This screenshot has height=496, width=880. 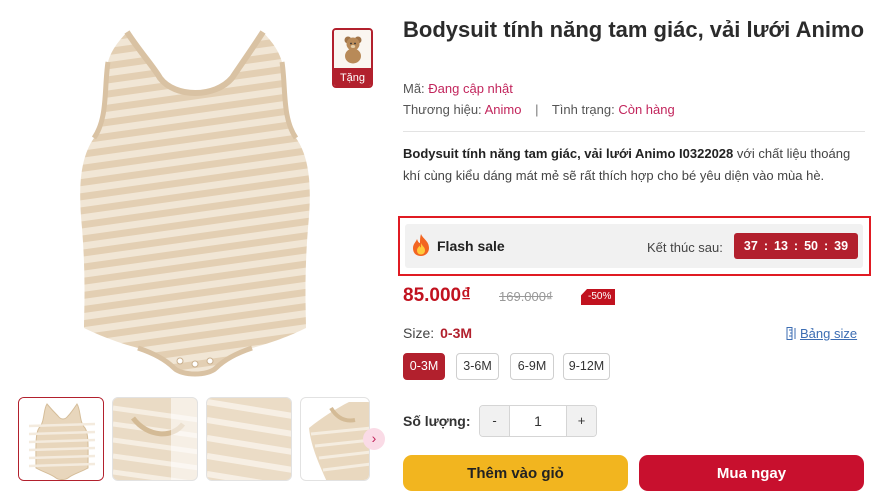 I want to click on quantity-increase-button: +, so click(x=581, y=421).